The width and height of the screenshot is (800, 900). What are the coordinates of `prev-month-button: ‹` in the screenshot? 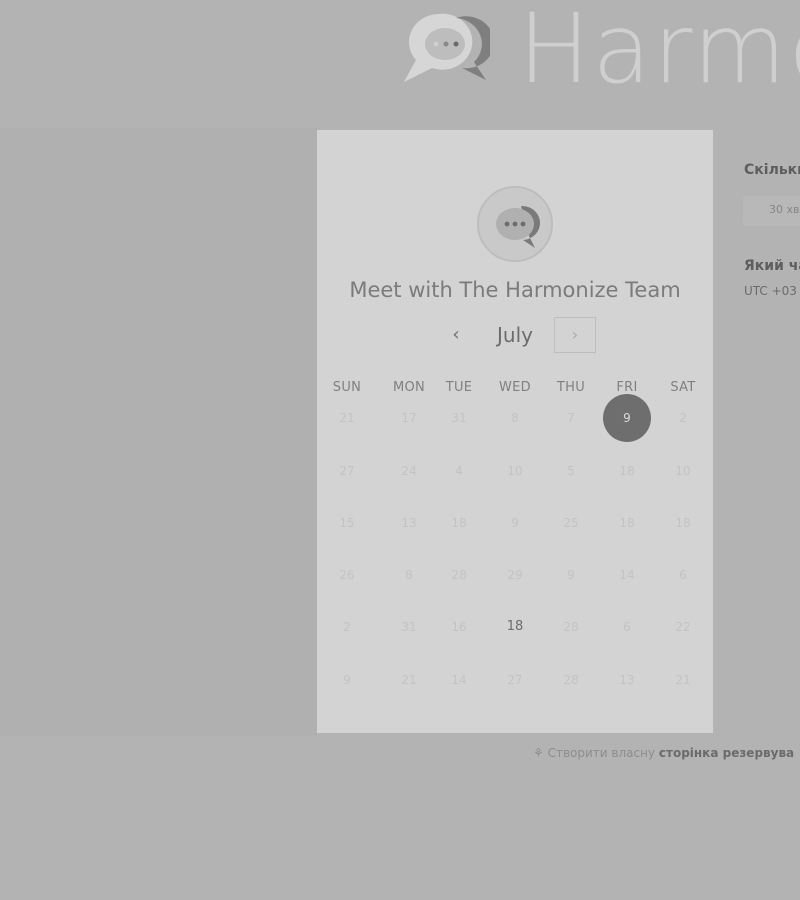 It's located at (456, 335).